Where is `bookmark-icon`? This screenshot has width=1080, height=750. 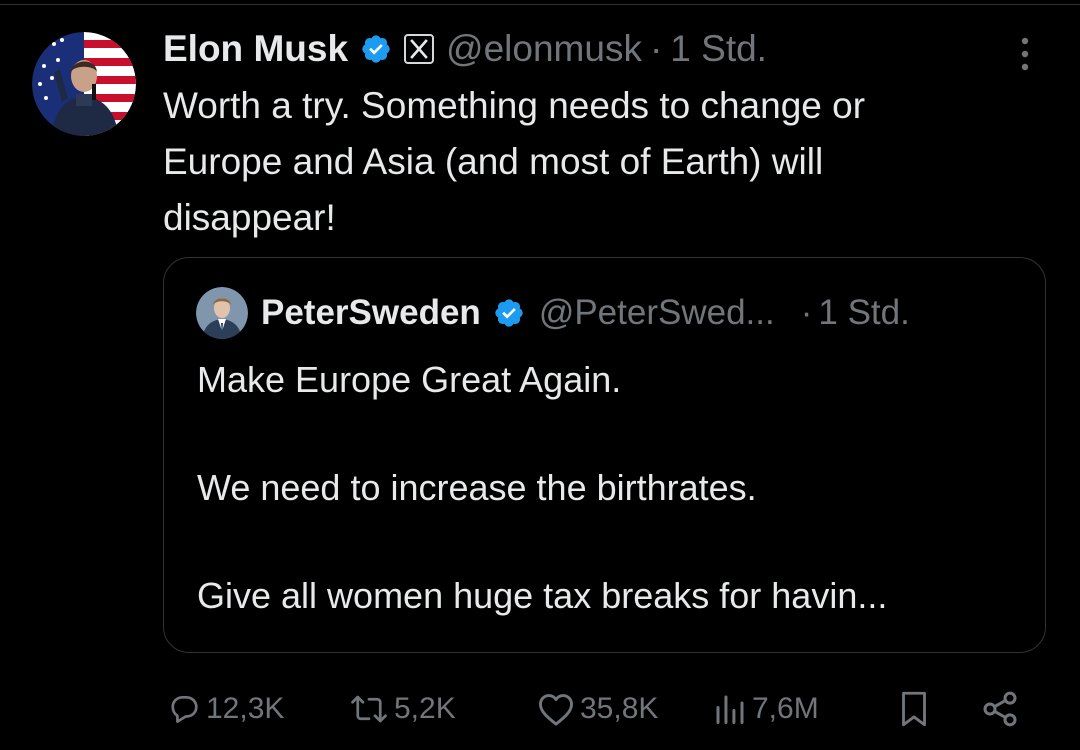 bookmark-icon is located at coordinates (914, 709).